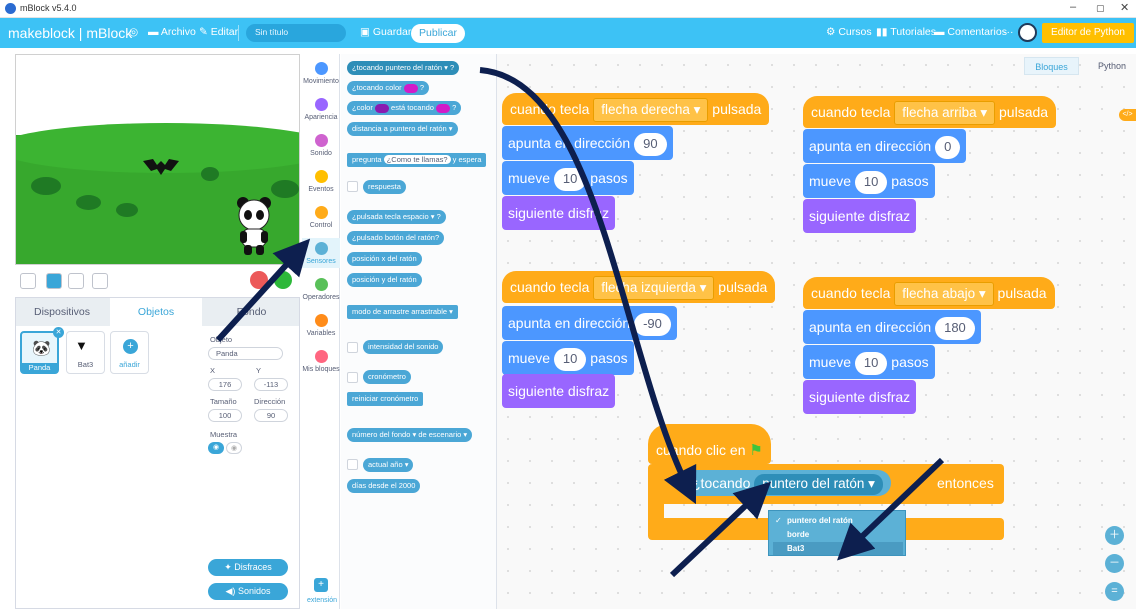 The image size is (1136, 615). I want to click on add-sprite-button: + añadir, so click(129, 352).